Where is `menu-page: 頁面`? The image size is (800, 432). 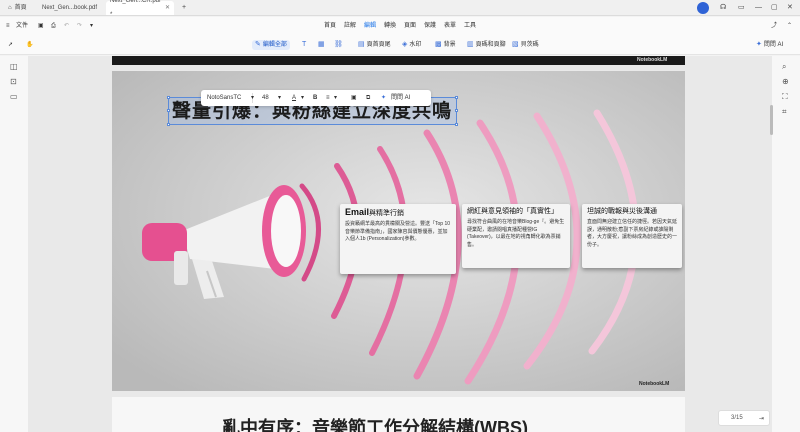
menu-page: 頁面 is located at coordinates (410, 26).